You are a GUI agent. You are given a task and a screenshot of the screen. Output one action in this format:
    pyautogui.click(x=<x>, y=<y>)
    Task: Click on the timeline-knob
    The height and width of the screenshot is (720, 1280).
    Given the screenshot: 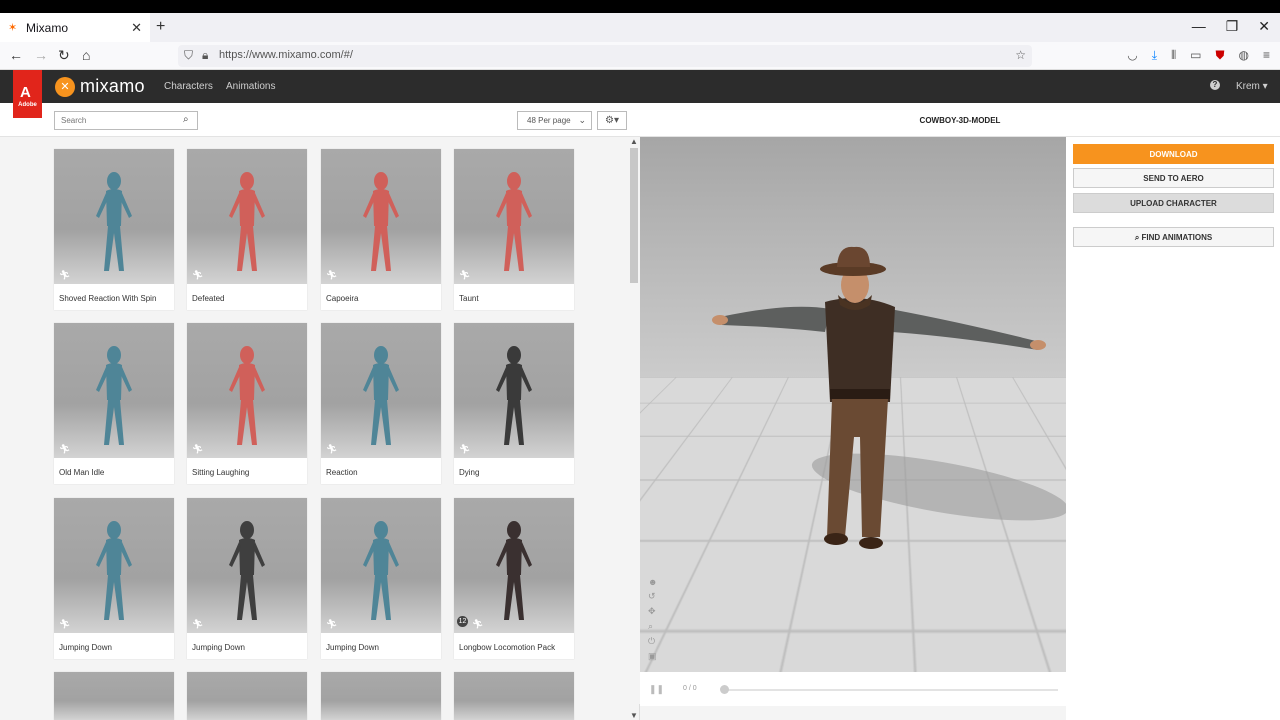 What is the action you would take?
    pyautogui.click(x=724, y=689)
    